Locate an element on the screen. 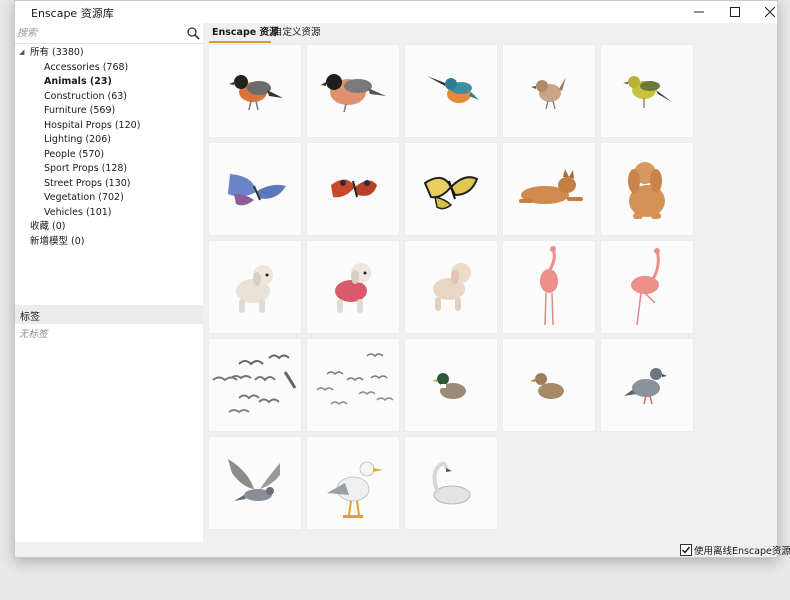 The width and height of the screenshot is (790, 600). tree-item-all: 所有 (3380) is located at coordinates (57, 53).